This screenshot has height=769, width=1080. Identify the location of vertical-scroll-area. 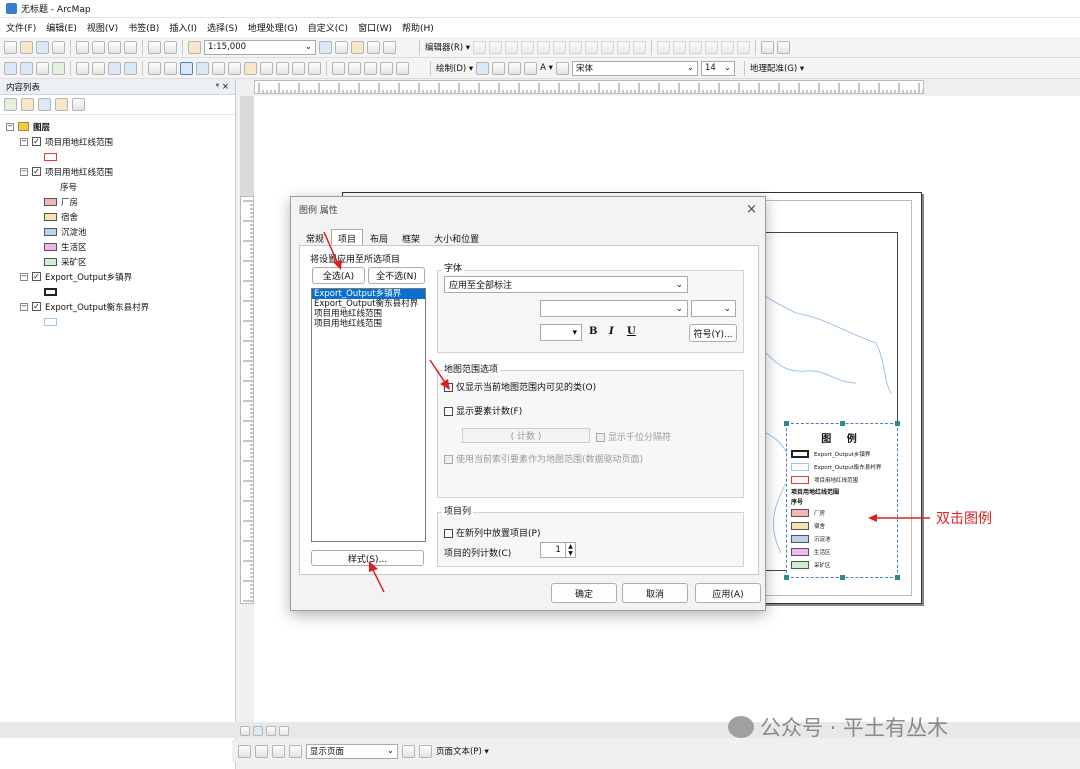
(247, 146).